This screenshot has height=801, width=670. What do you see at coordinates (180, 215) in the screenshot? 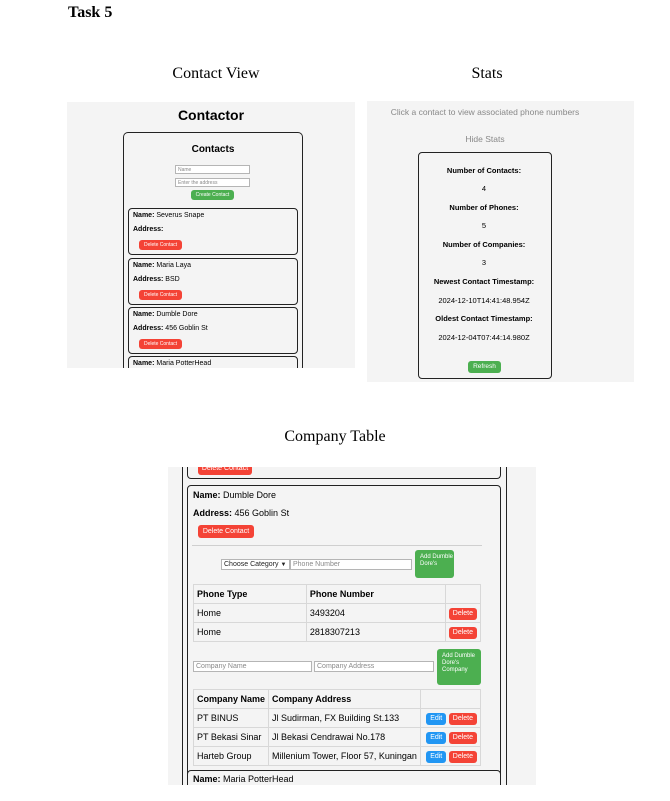
I see `contact-name: Severus Snape` at bounding box center [180, 215].